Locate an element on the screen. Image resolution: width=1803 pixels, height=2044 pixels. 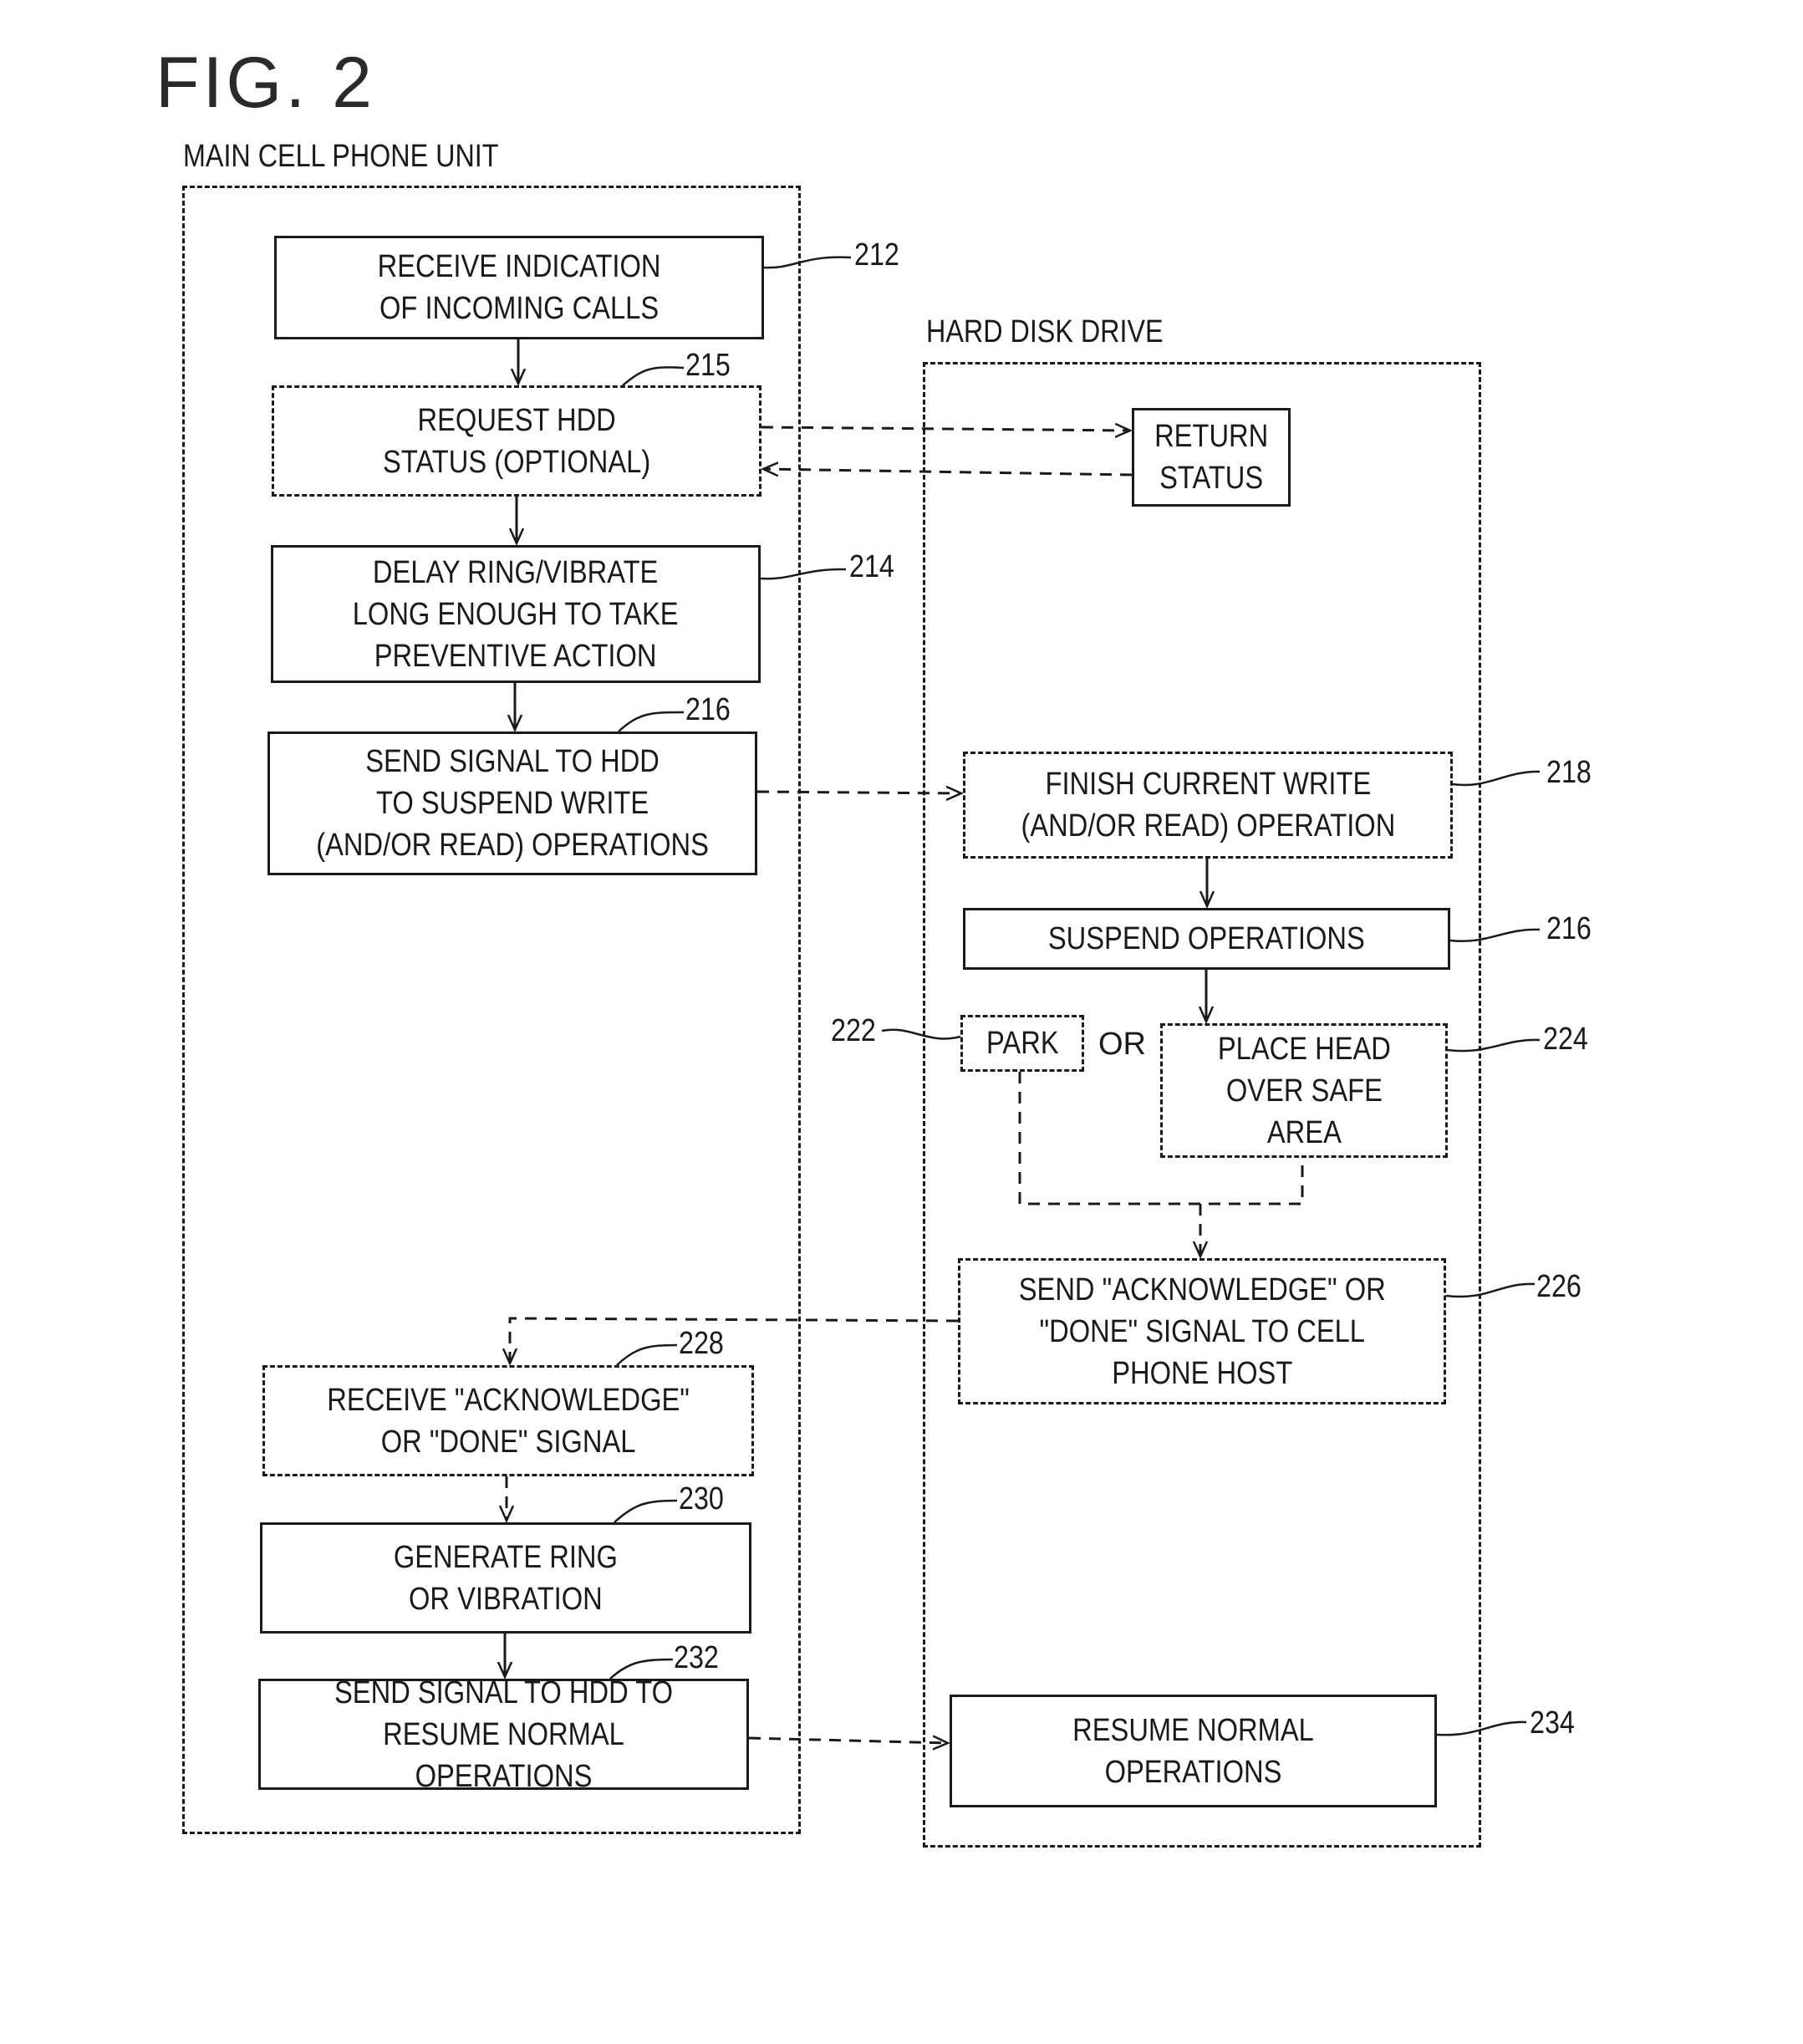
step-228-text: RECEIVE "ACKNOWLEDGE" OR "DONE" SIGNAL is located at coordinates (508, 1421).